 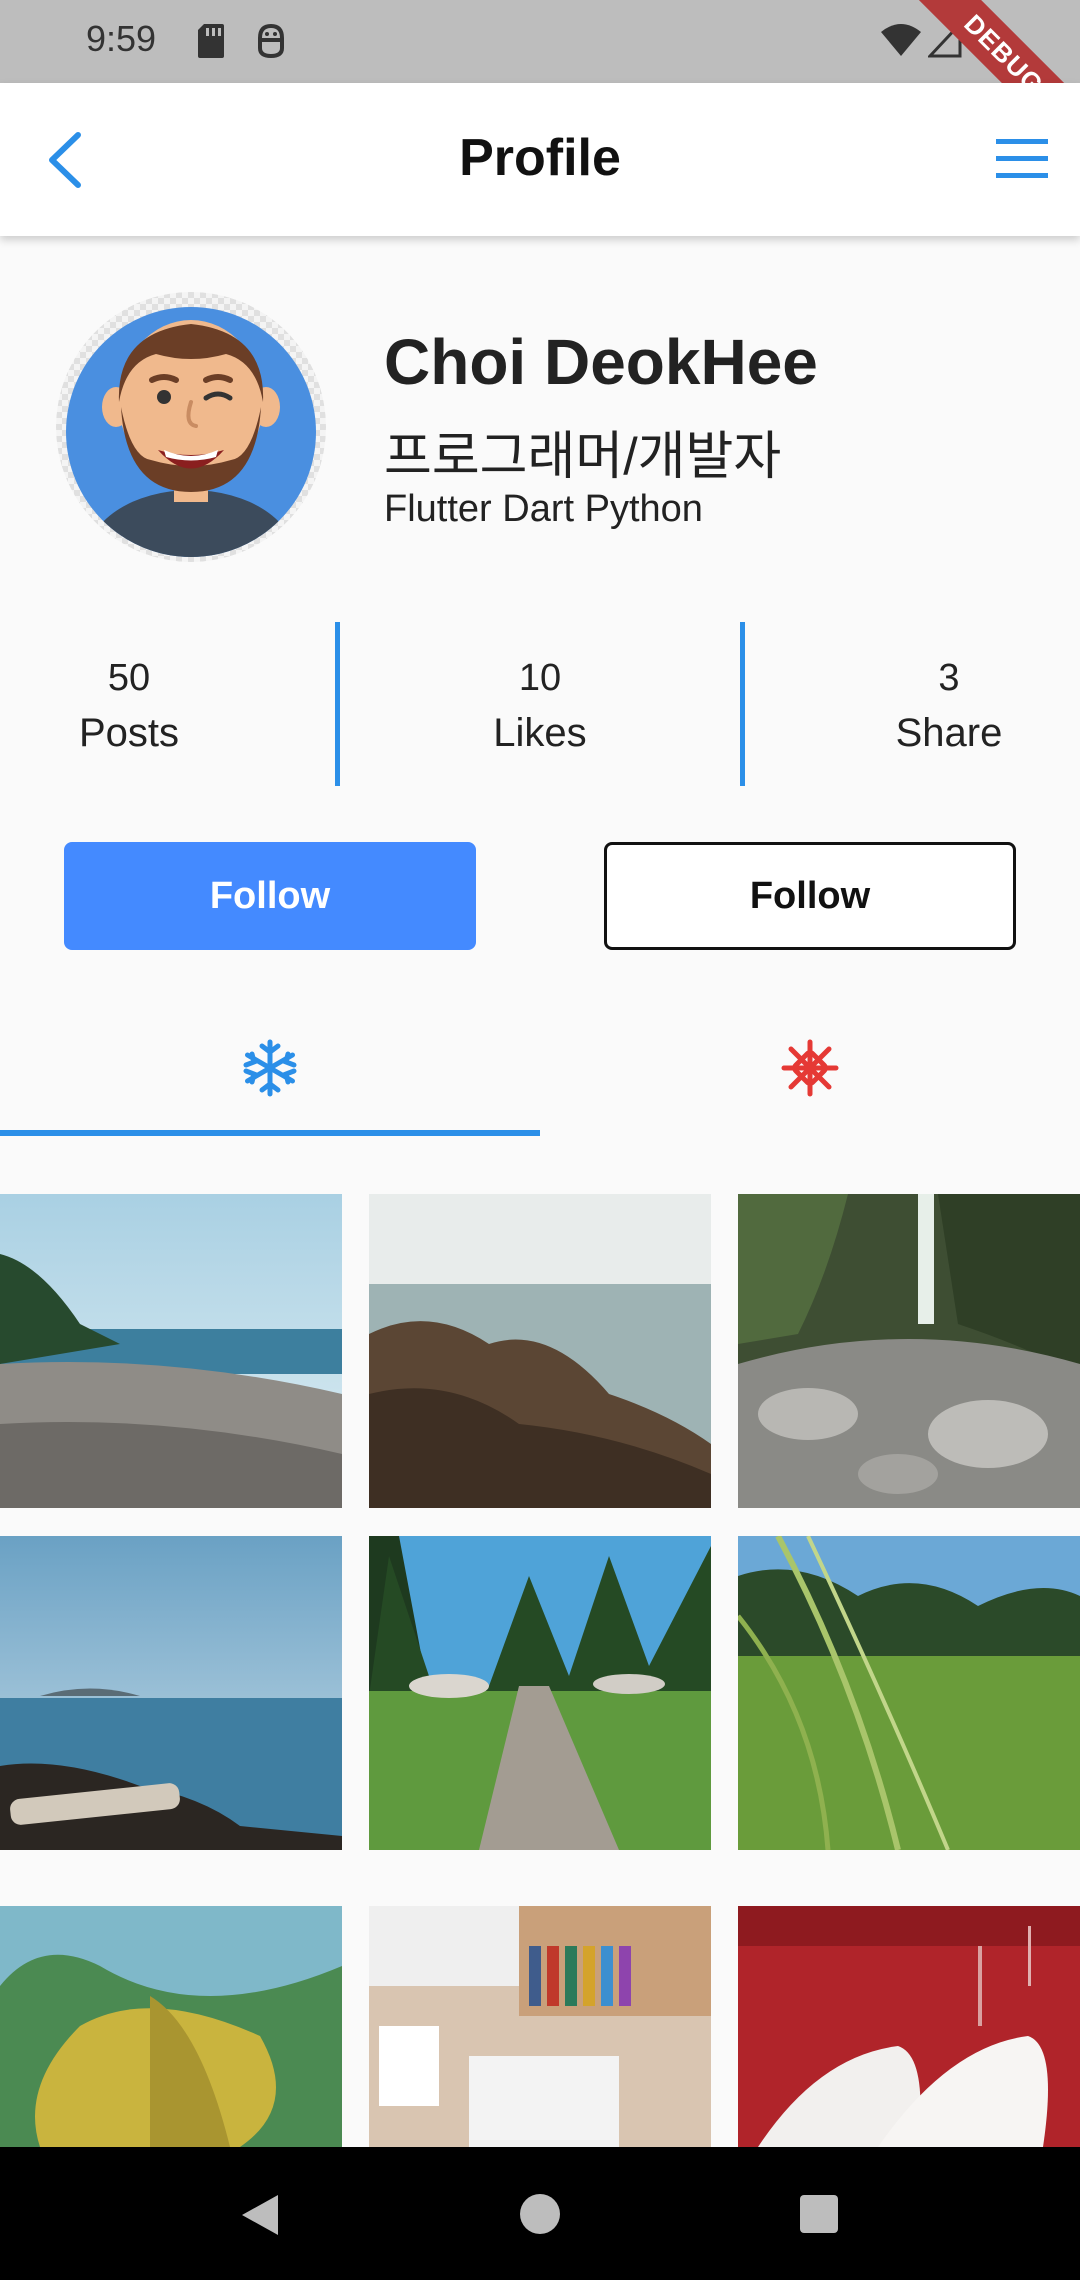 What do you see at coordinates (540, 1351) in the screenshot?
I see `rocky-coast-photo` at bounding box center [540, 1351].